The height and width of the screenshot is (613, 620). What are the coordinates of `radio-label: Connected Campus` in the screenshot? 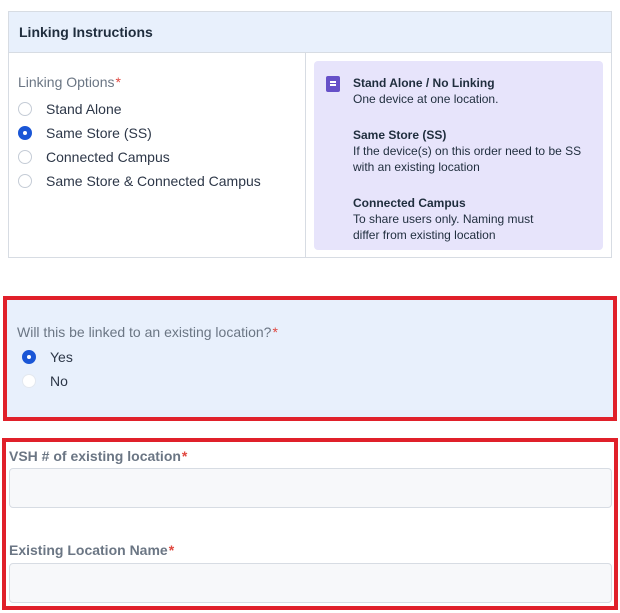 It's located at (108, 157).